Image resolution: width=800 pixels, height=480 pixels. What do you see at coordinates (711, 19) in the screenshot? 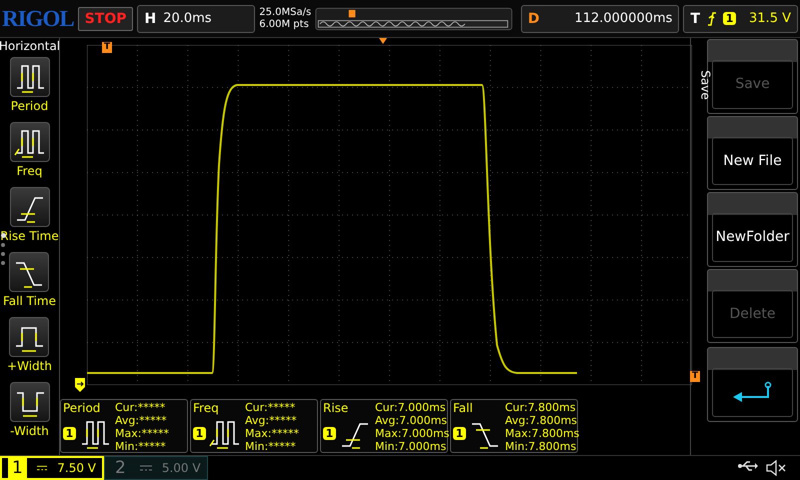
I see `rising-edge-icon` at bounding box center [711, 19].